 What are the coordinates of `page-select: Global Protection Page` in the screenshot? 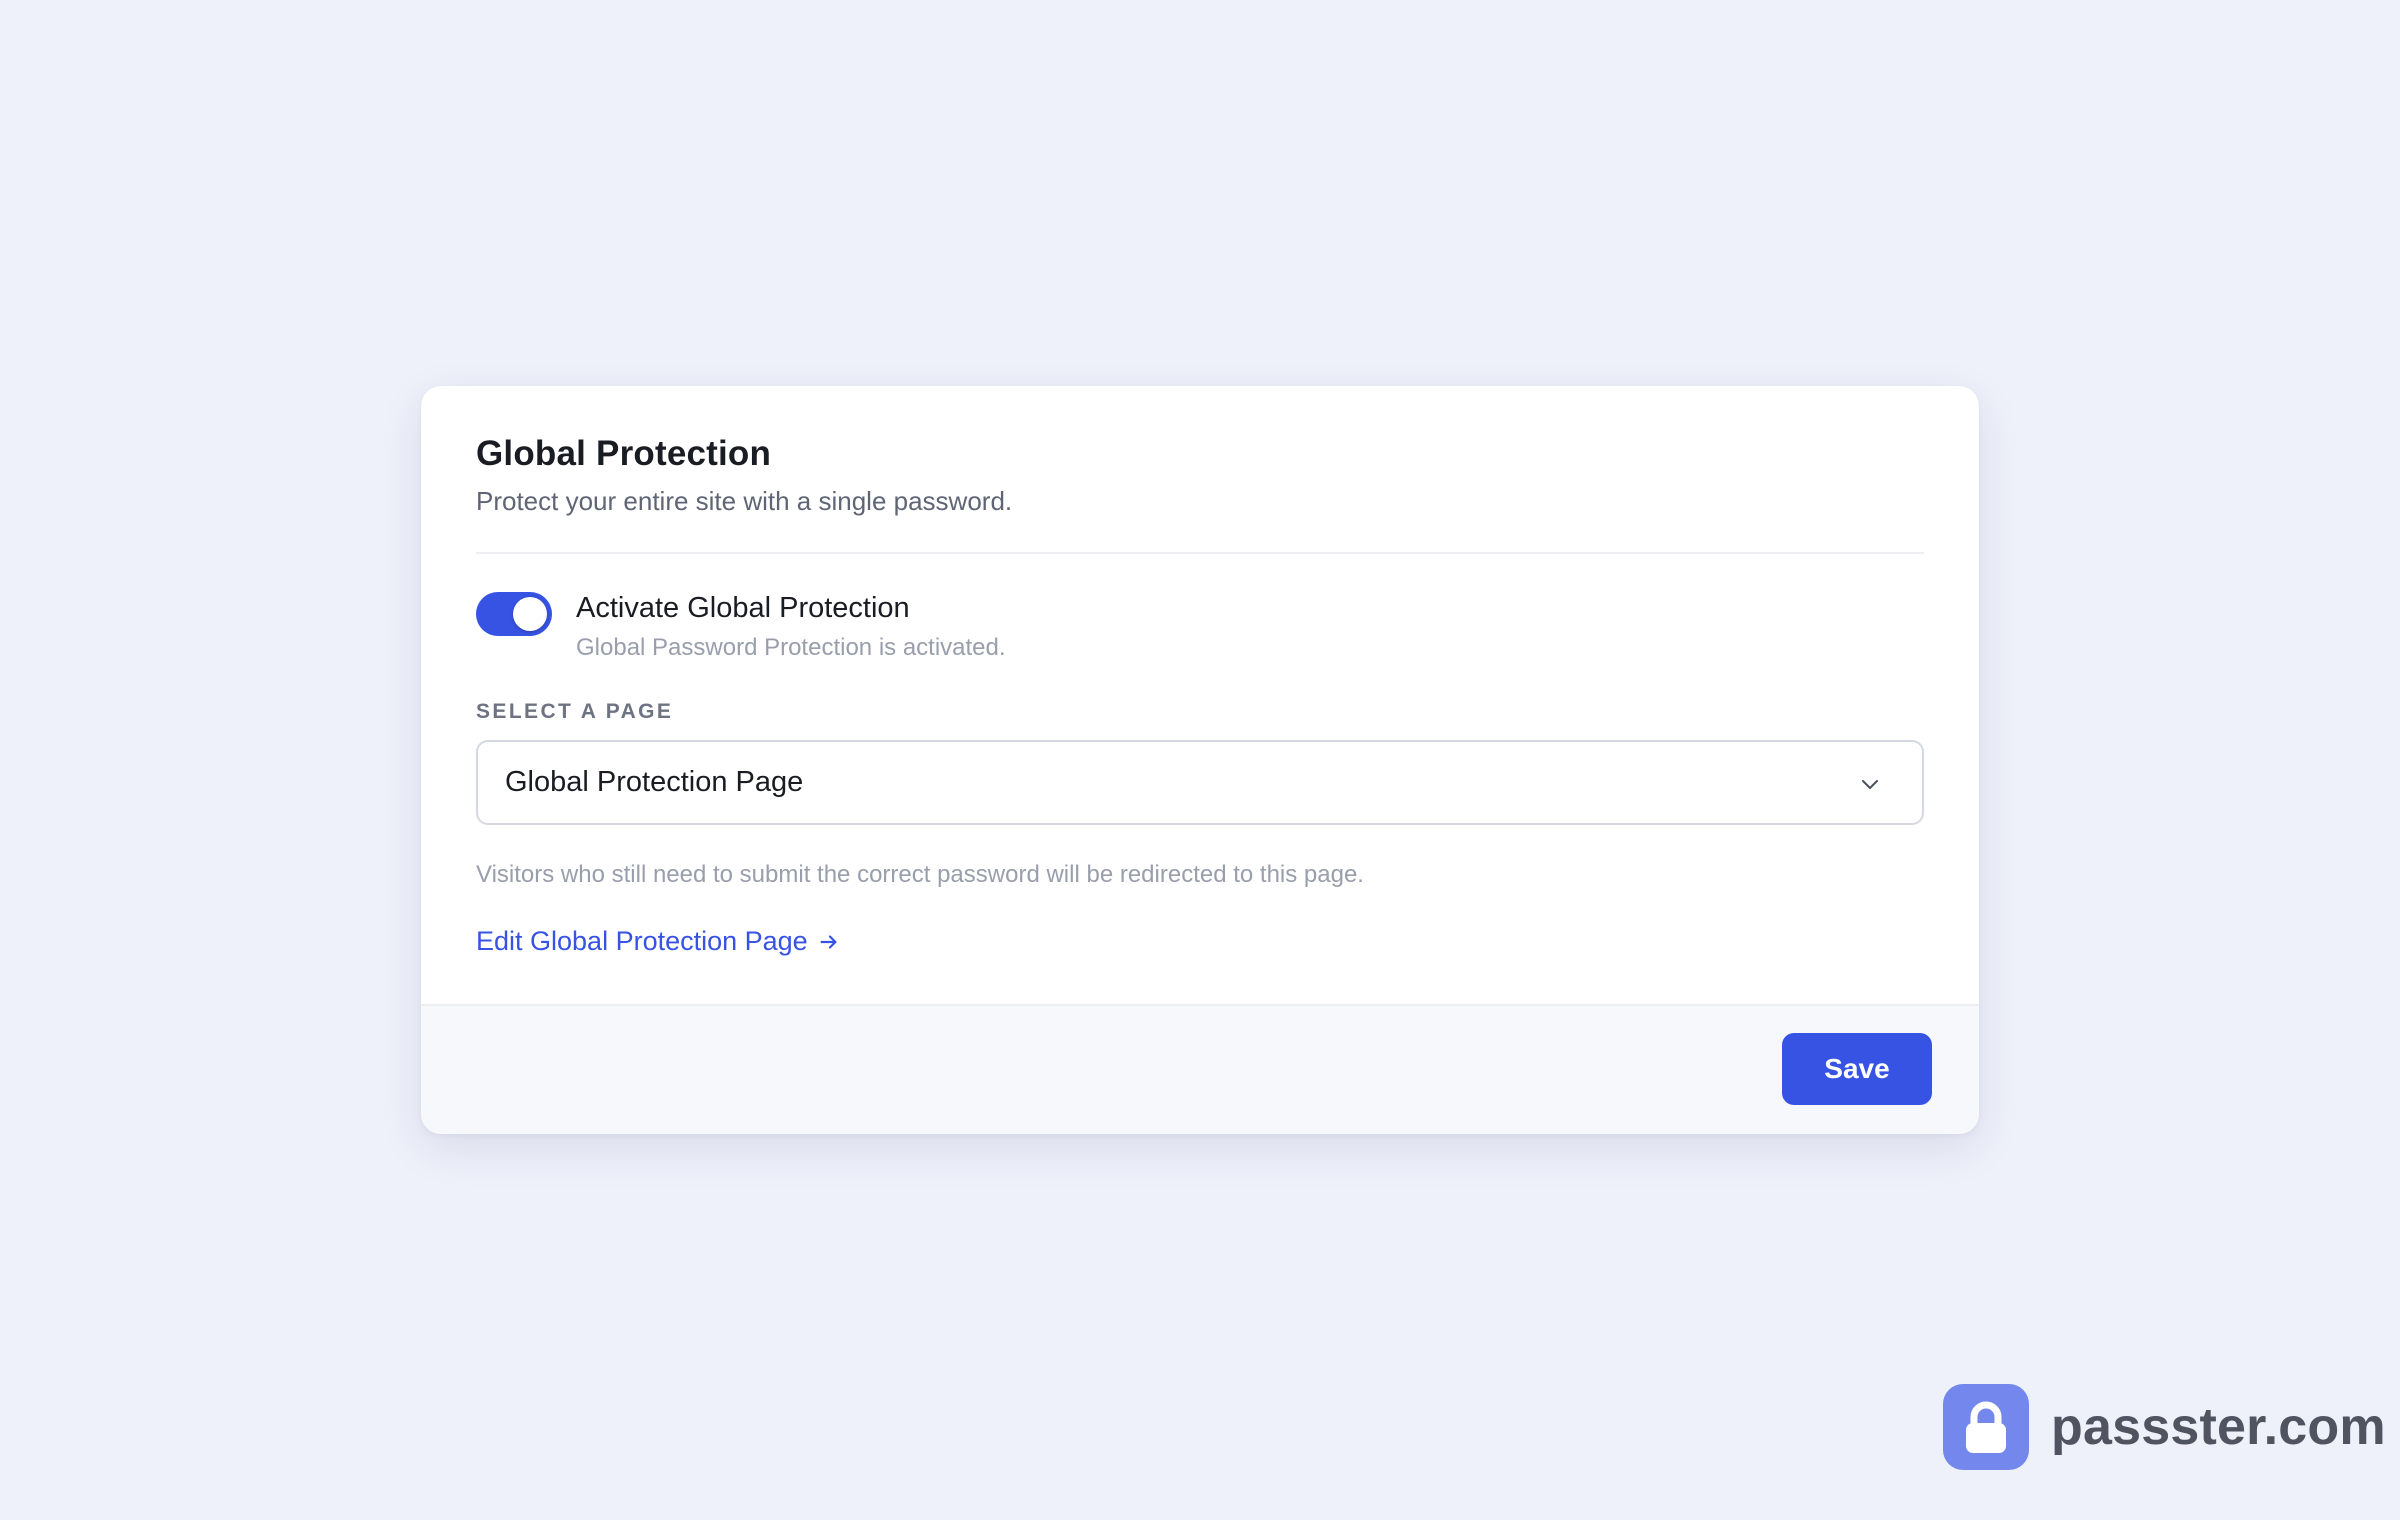 It's located at (1200, 782).